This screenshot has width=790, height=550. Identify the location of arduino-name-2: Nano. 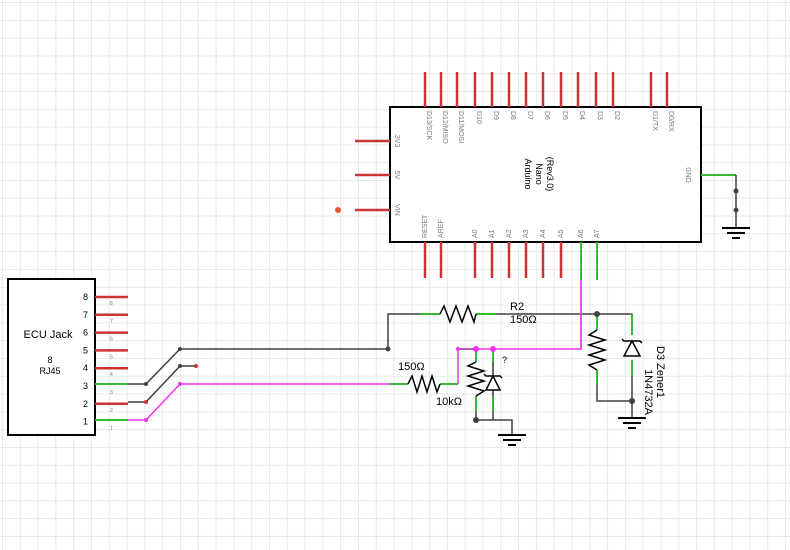
(539, 174).